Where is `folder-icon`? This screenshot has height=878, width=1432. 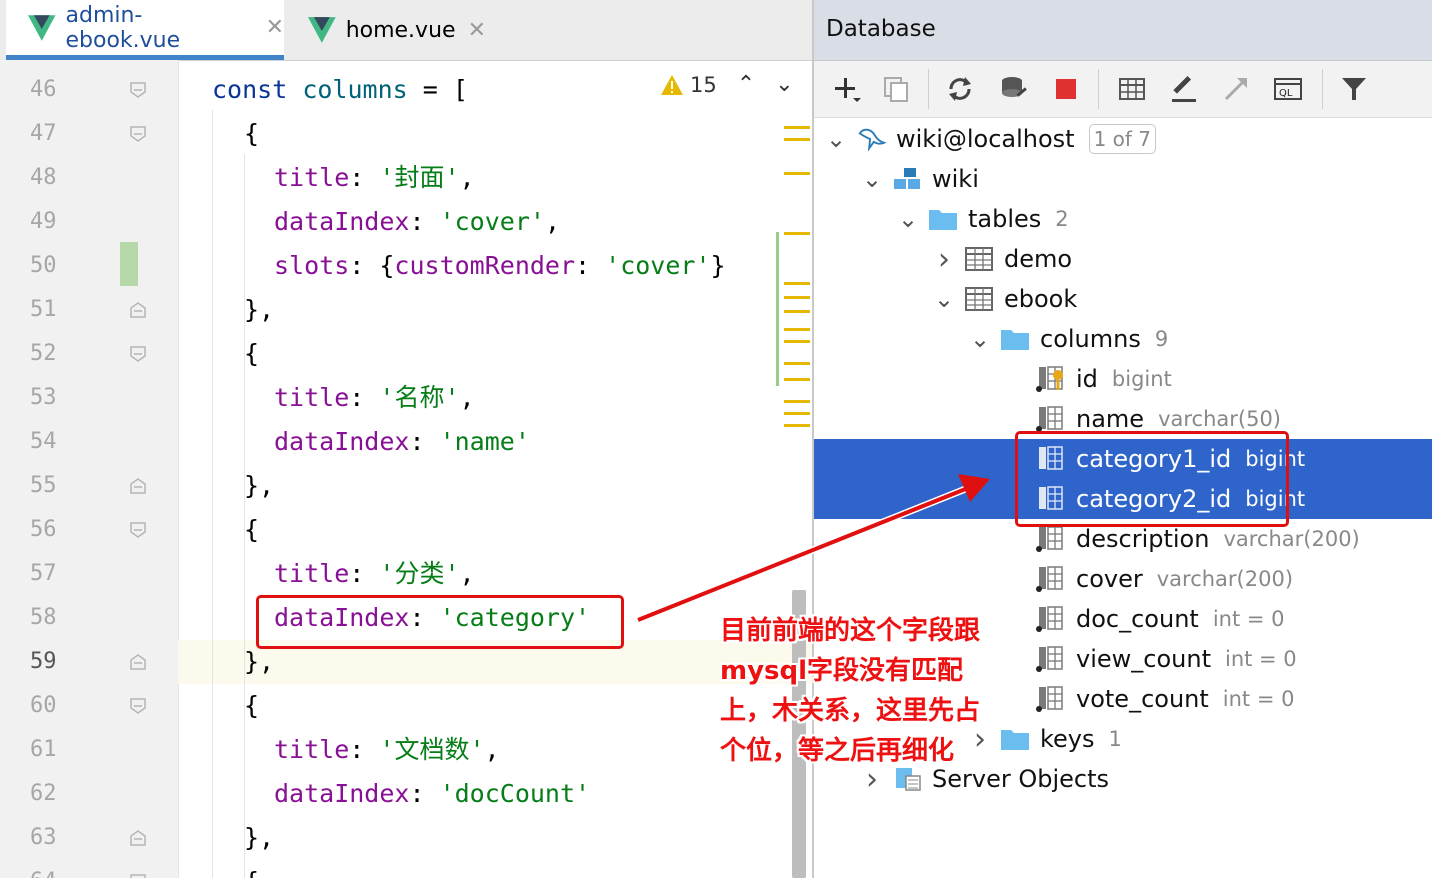
folder-icon is located at coordinates (1015, 339).